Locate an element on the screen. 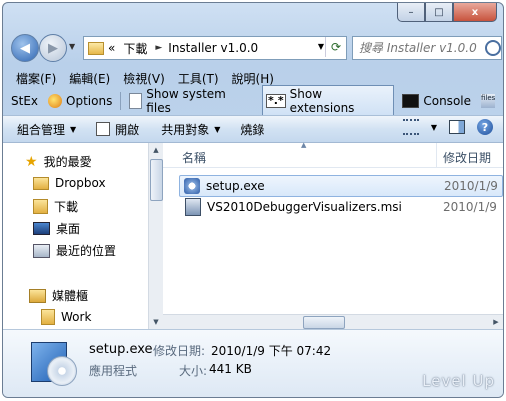 This screenshot has width=506, height=401. column-name: 名稱 is located at coordinates (194, 157).